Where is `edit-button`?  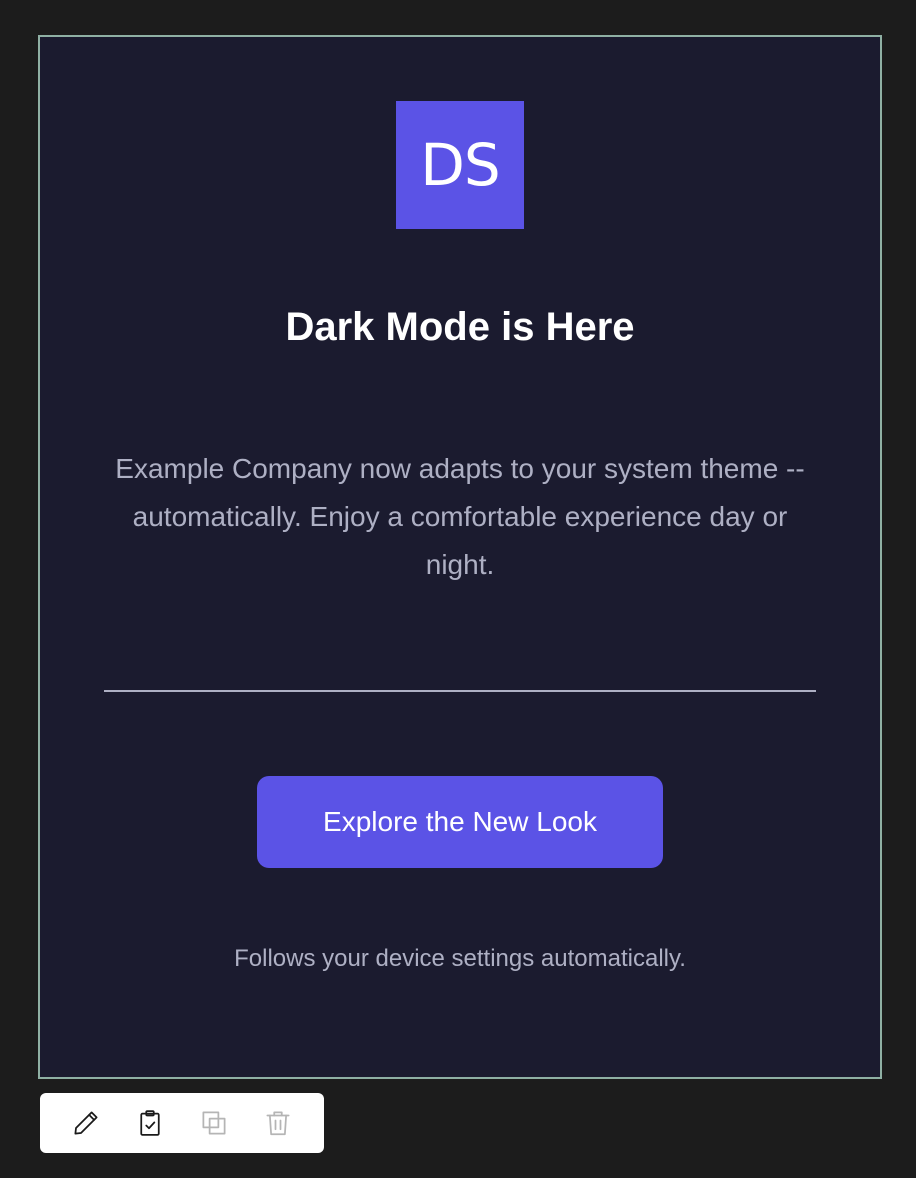 edit-button is located at coordinates (86, 1123).